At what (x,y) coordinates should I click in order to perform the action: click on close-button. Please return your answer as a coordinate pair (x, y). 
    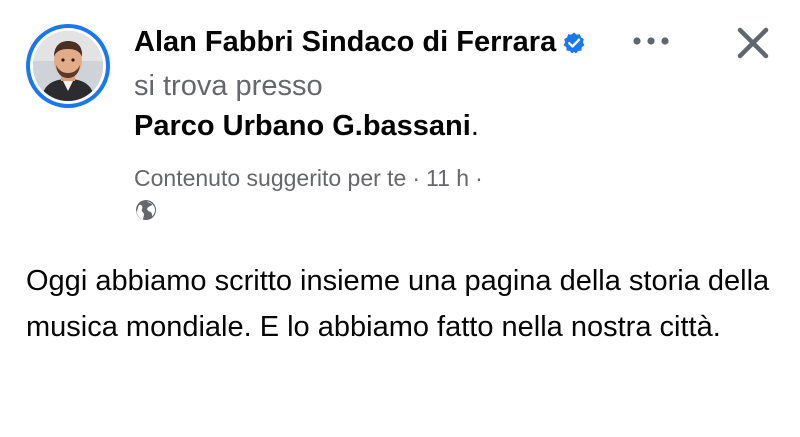
    Looking at the image, I should click on (753, 45).